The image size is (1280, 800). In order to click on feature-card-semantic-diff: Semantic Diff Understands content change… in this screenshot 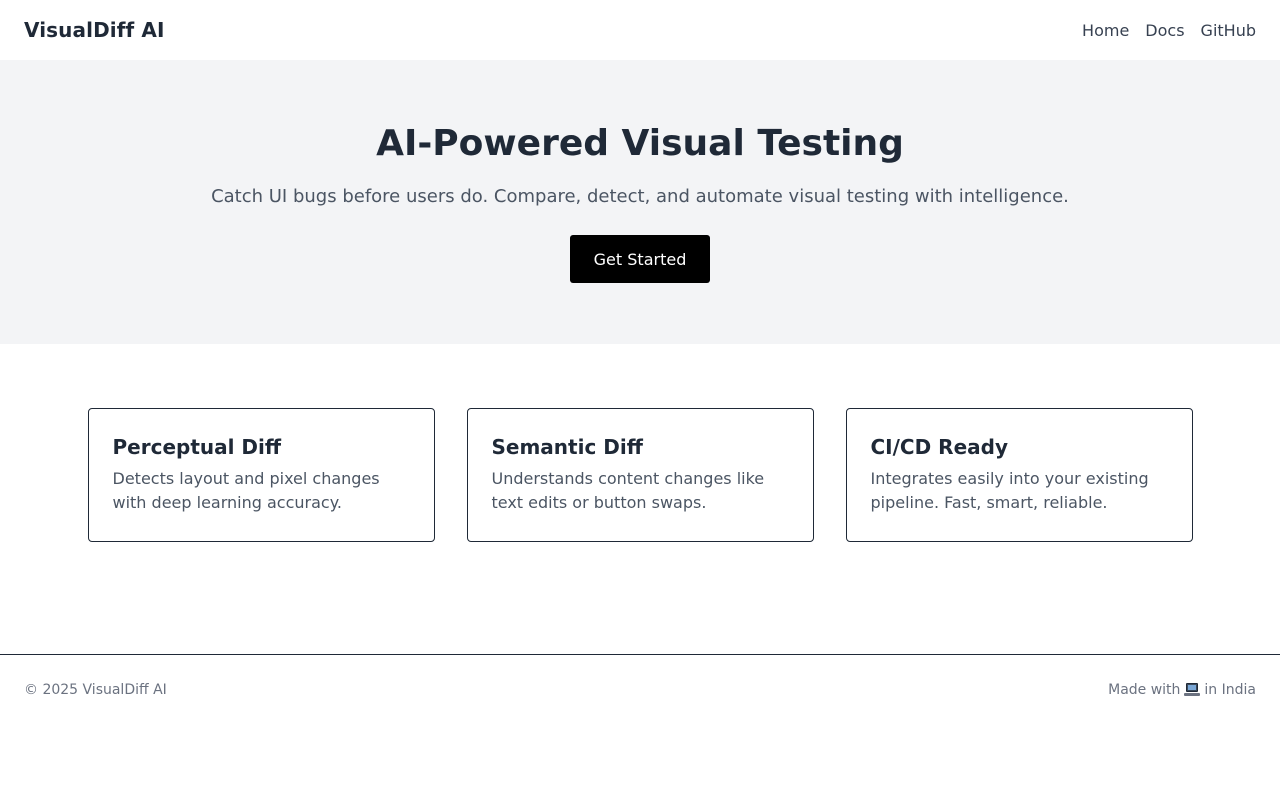, I will do `click(640, 475)`.